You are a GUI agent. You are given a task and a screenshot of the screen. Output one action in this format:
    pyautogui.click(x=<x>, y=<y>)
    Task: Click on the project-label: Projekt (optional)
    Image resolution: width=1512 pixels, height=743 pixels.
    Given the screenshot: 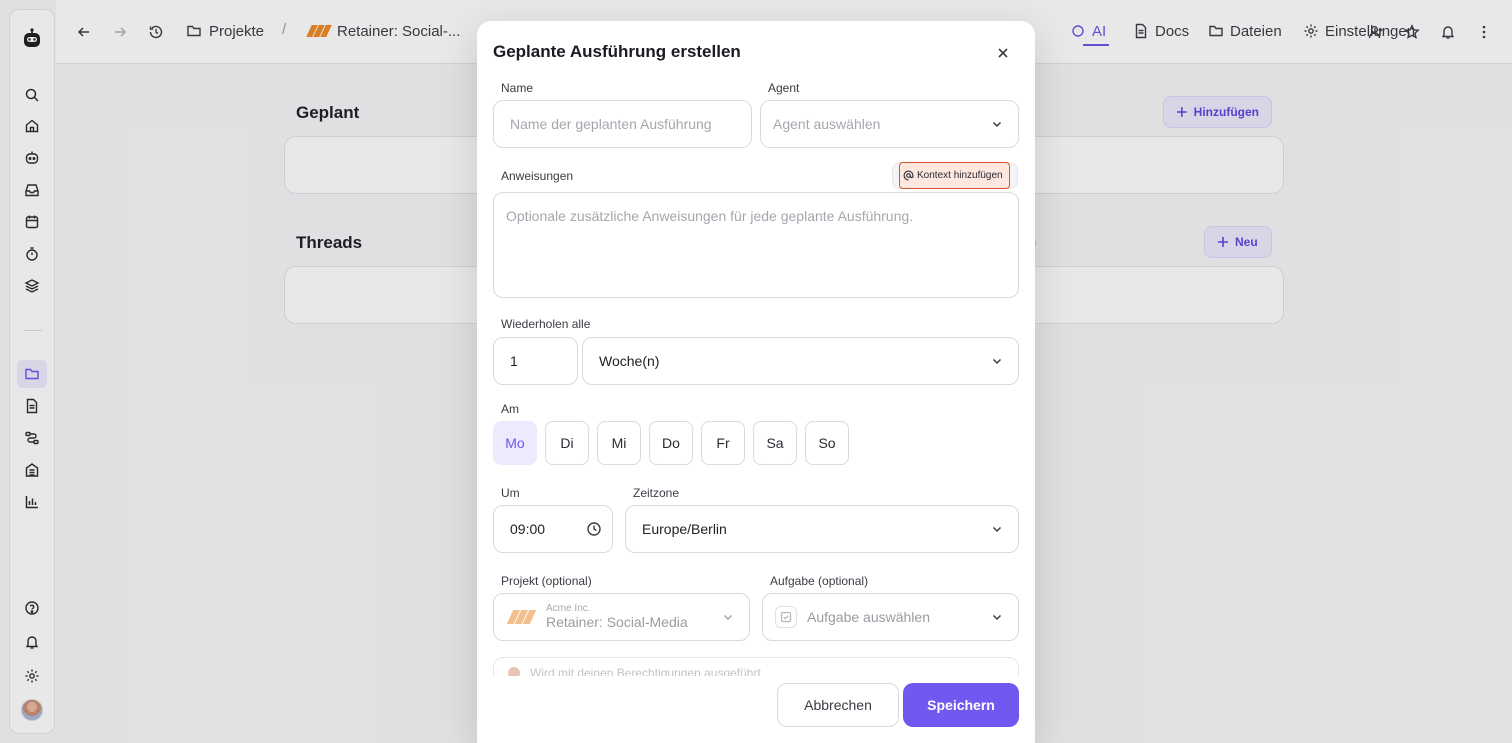 What is the action you would take?
    pyautogui.click(x=546, y=581)
    